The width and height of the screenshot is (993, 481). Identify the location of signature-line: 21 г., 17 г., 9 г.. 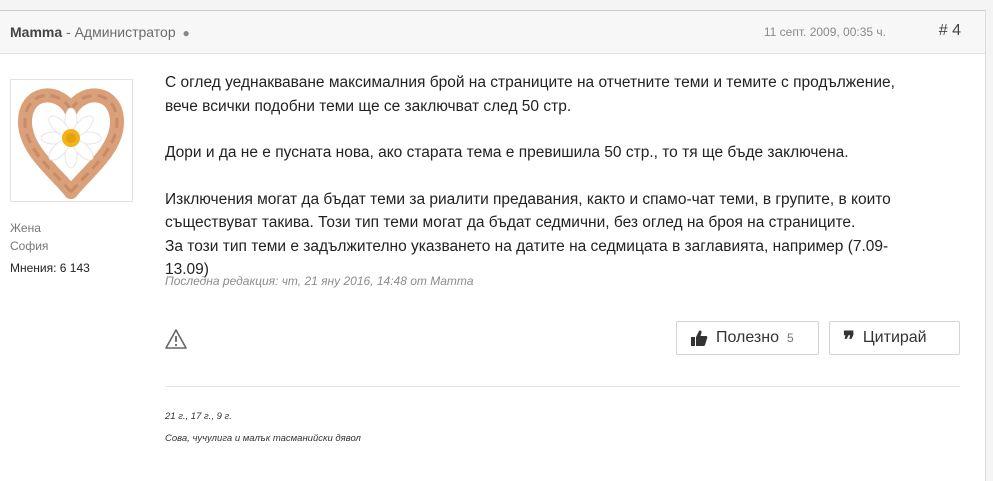
(198, 416).